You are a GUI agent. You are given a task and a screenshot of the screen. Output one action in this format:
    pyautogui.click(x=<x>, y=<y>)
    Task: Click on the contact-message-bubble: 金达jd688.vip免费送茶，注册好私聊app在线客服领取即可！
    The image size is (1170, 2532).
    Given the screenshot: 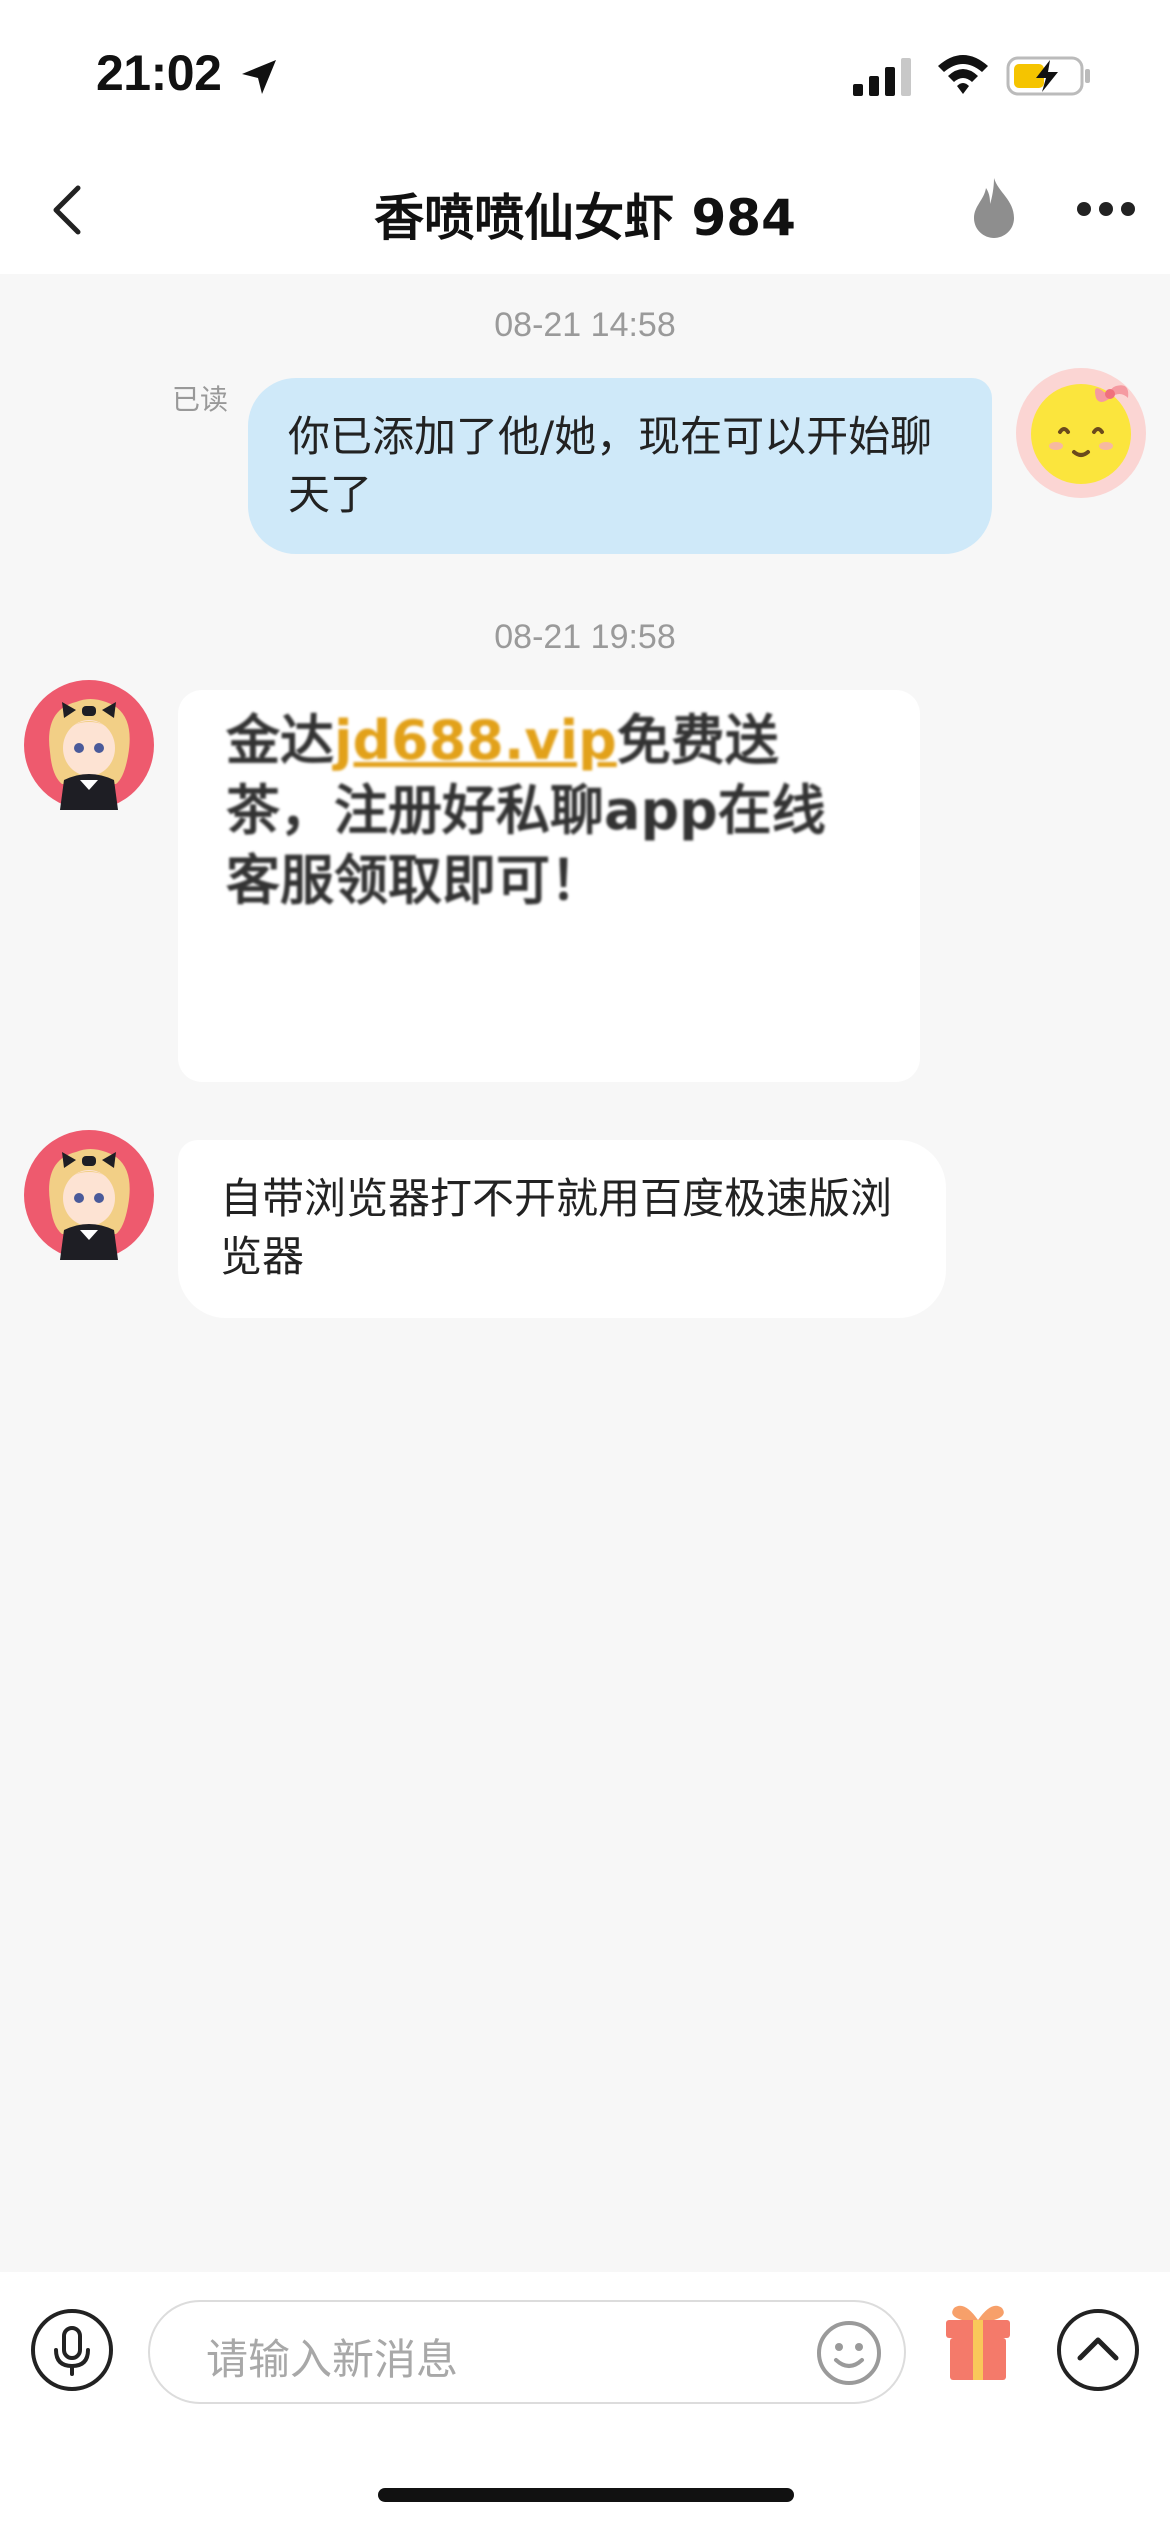 What is the action you would take?
    pyautogui.click(x=549, y=886)
    